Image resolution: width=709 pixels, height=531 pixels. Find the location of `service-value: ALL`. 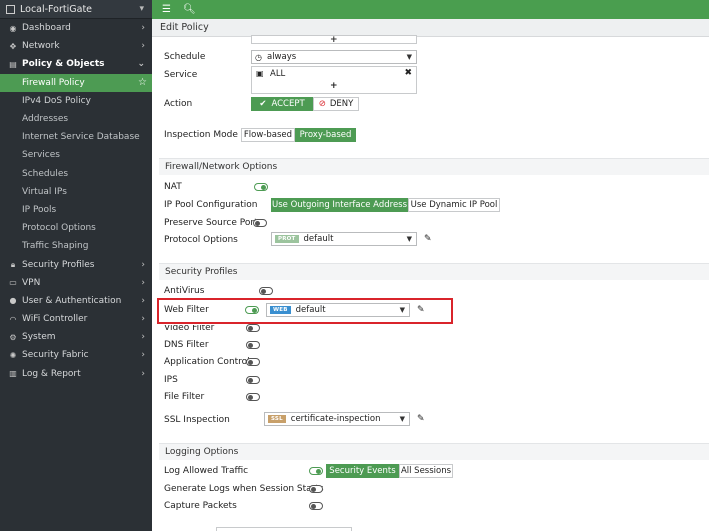

service-value: ALL is located at coordinates (278, 74).